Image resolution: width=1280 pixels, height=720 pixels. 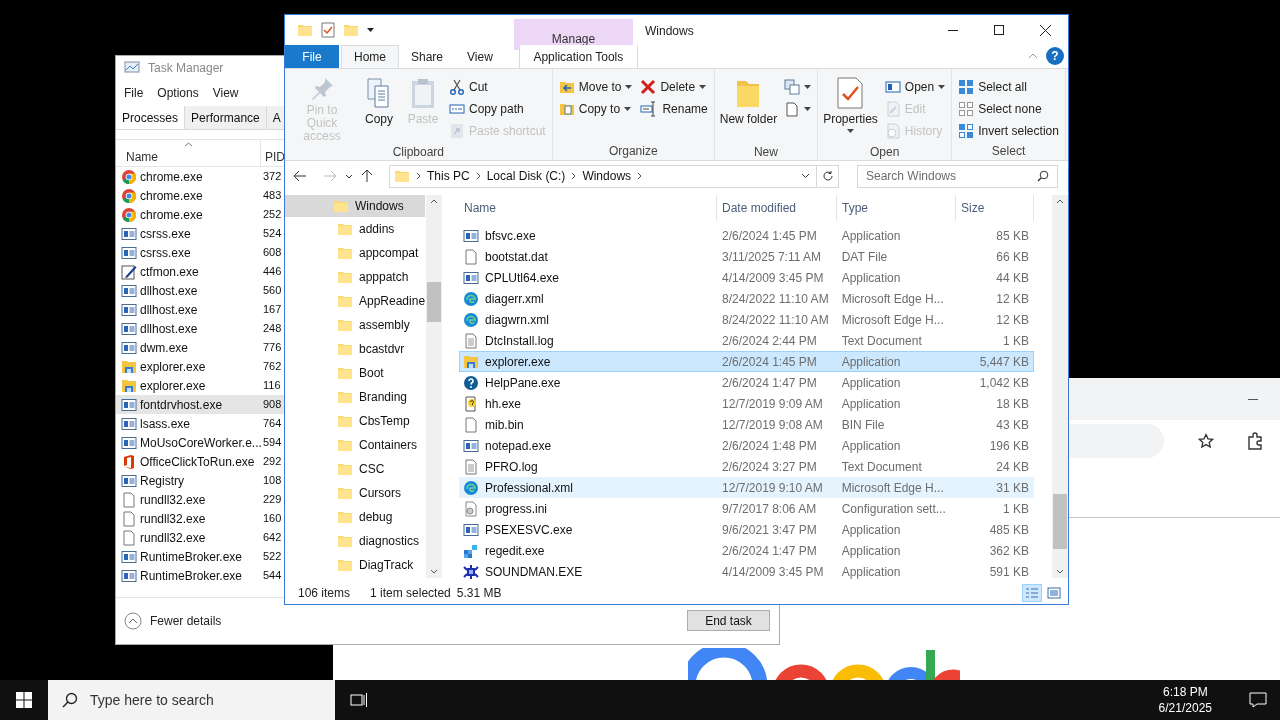 I want to click on process-row: ctfmon.exe 446, so click(x=200, y=272).